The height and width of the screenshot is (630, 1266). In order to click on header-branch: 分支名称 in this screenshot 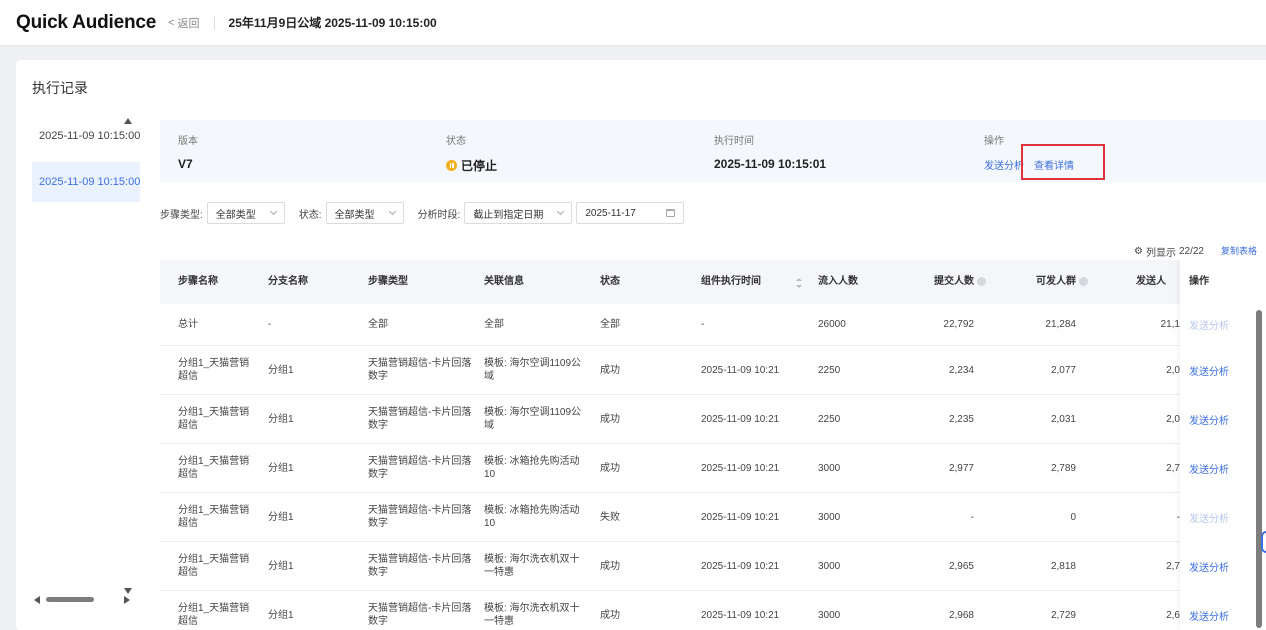, I will do `click(288, 281)`.